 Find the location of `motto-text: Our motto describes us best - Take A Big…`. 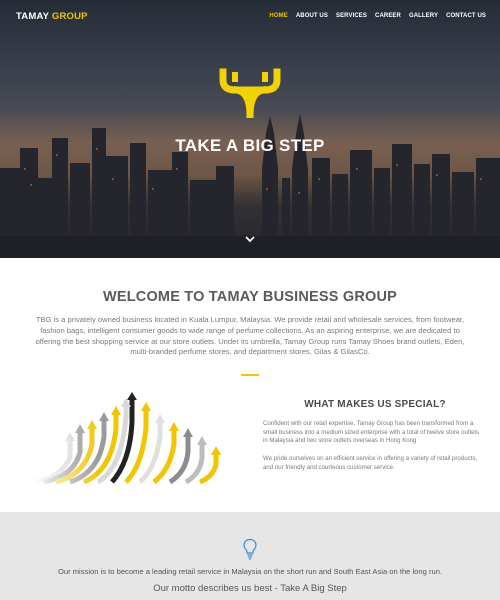

motto-text: Our motto describes us best - Take A Big… is located at coordinates (250, 588).